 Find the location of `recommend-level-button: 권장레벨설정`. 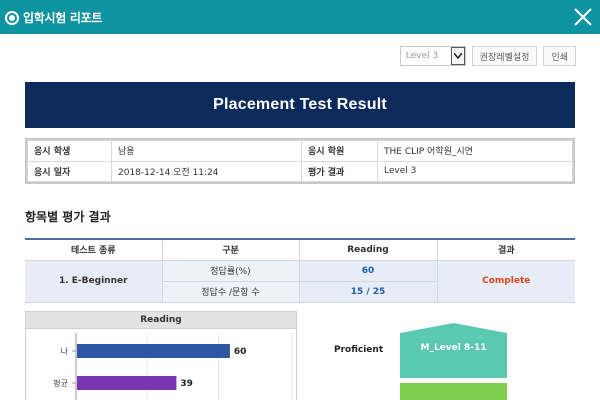

recommend-level-button: 권장레벨설정 is located at coordinates (504, 56).